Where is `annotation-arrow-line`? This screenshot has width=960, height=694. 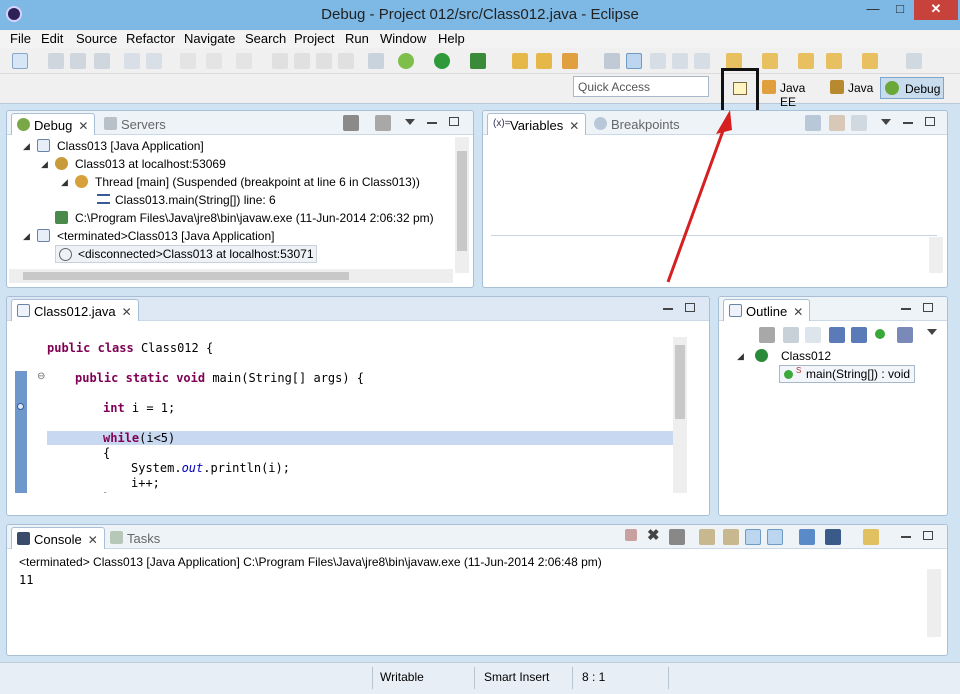 annotation-arrow-line is located at coordinates (696, 205).